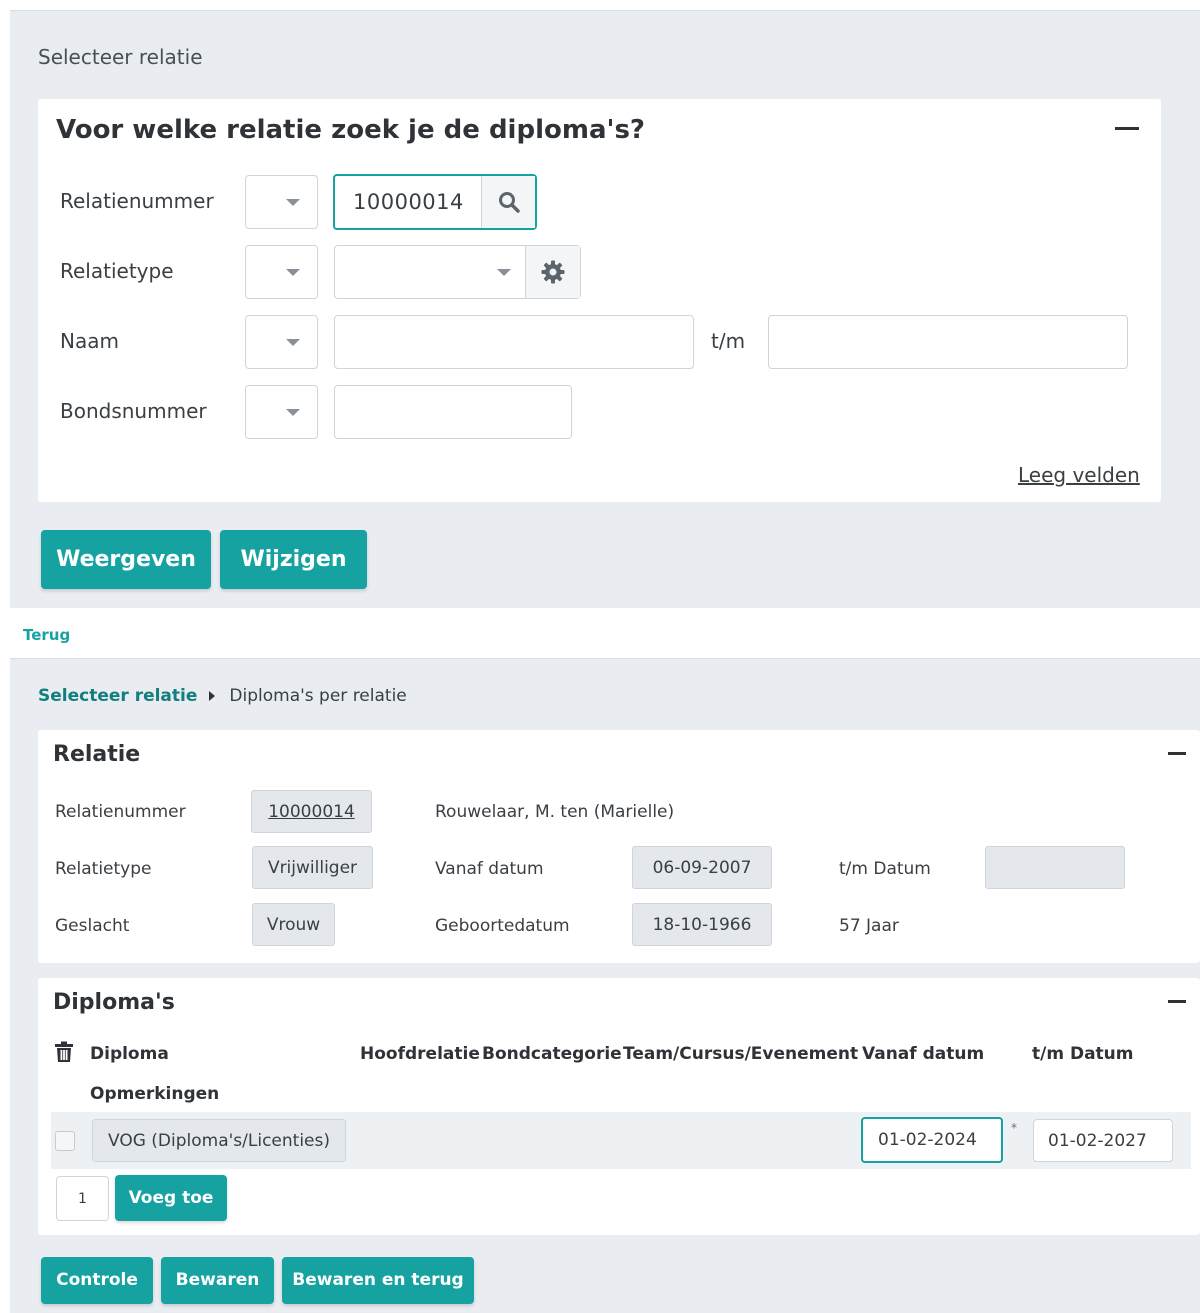 Image resolution: width=1200 pixels, height=1313 pixels. I want to click on breadcrumb-root: Selecteer relatie, so click(117, 696).